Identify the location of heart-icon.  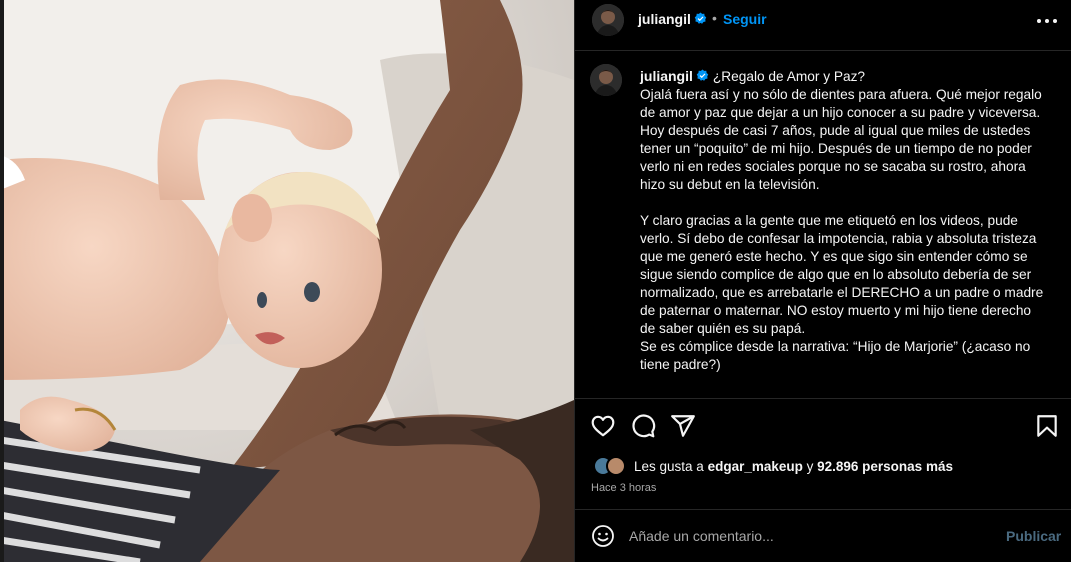
(603, 426).